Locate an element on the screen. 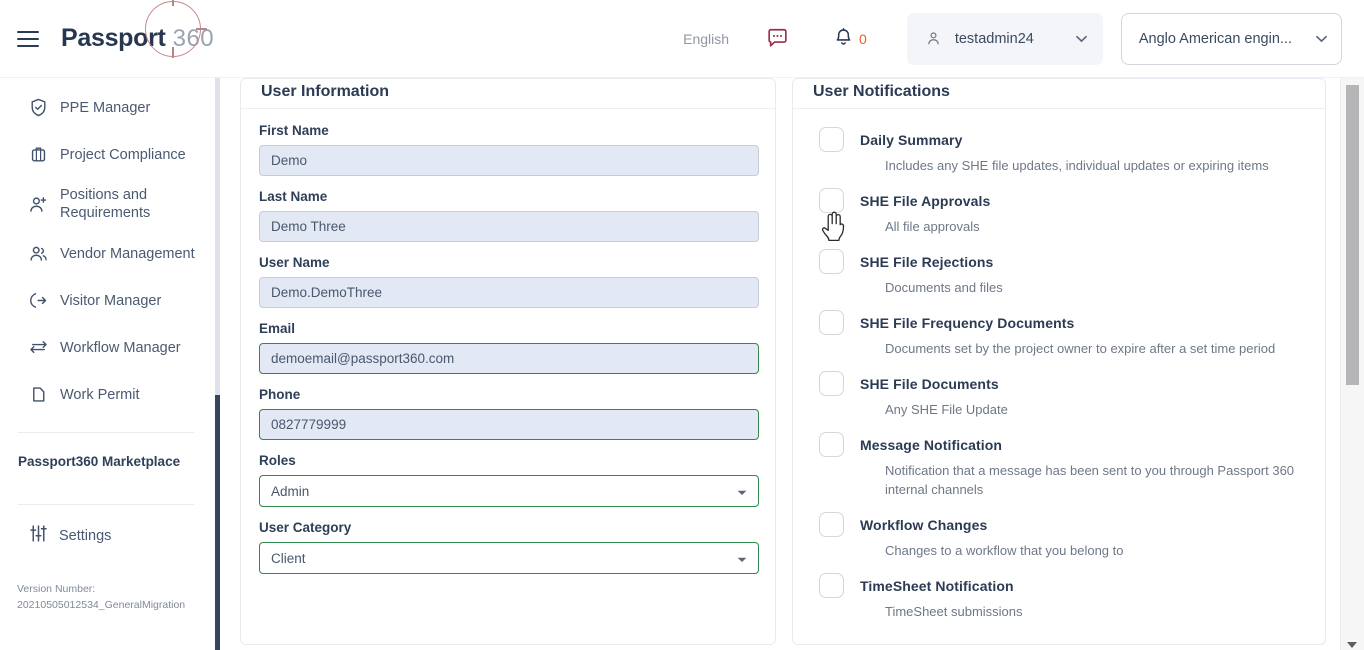 This screenshot has width=1364, height=650. bell-icon is located at coordinates (843, 36).